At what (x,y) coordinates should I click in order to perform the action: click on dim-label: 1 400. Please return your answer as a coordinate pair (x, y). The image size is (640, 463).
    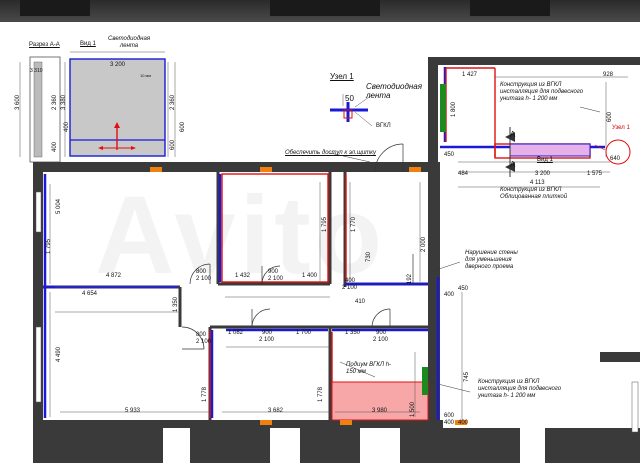
    Looking at the image, I should click on (310, 276).